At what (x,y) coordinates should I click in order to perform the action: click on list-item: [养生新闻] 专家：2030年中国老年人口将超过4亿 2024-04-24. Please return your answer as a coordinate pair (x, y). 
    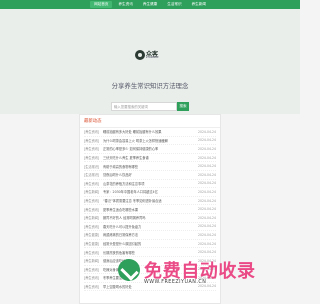
    Looking at the image, I should click on (150, 192).